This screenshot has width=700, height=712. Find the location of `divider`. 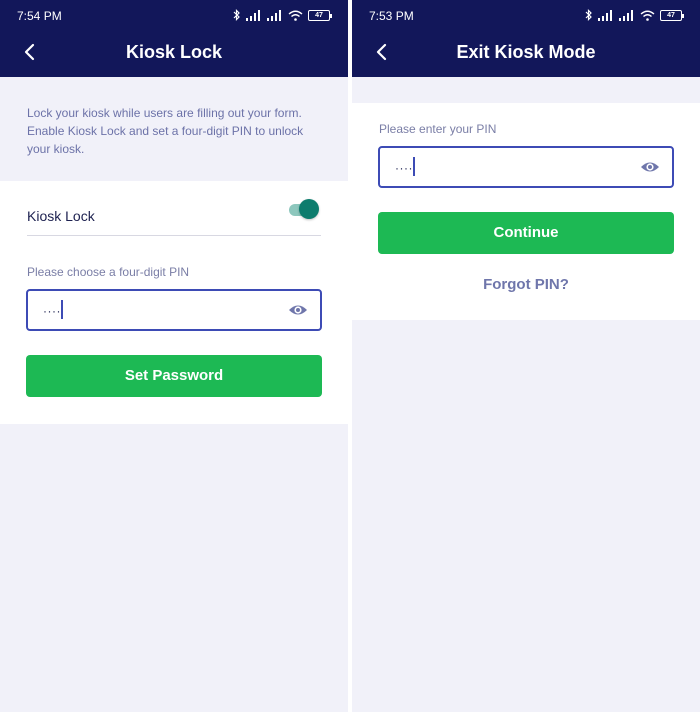

divider is located at coordinates (174, 235).